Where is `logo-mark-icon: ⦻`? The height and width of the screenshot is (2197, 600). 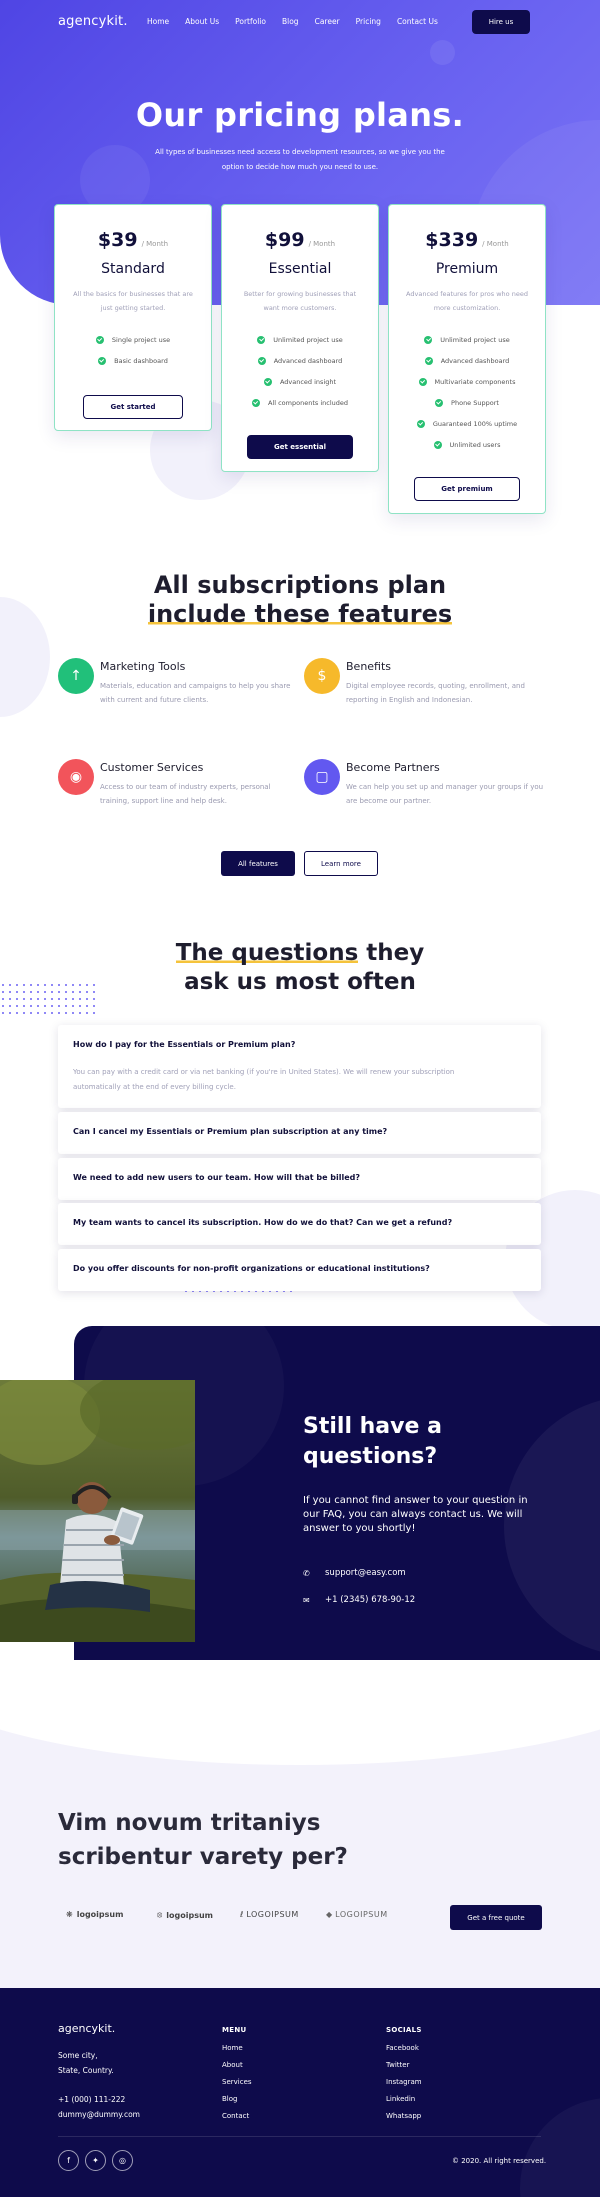
logo-mark-icon: ⦻ is located at coordinates (160, 1914).